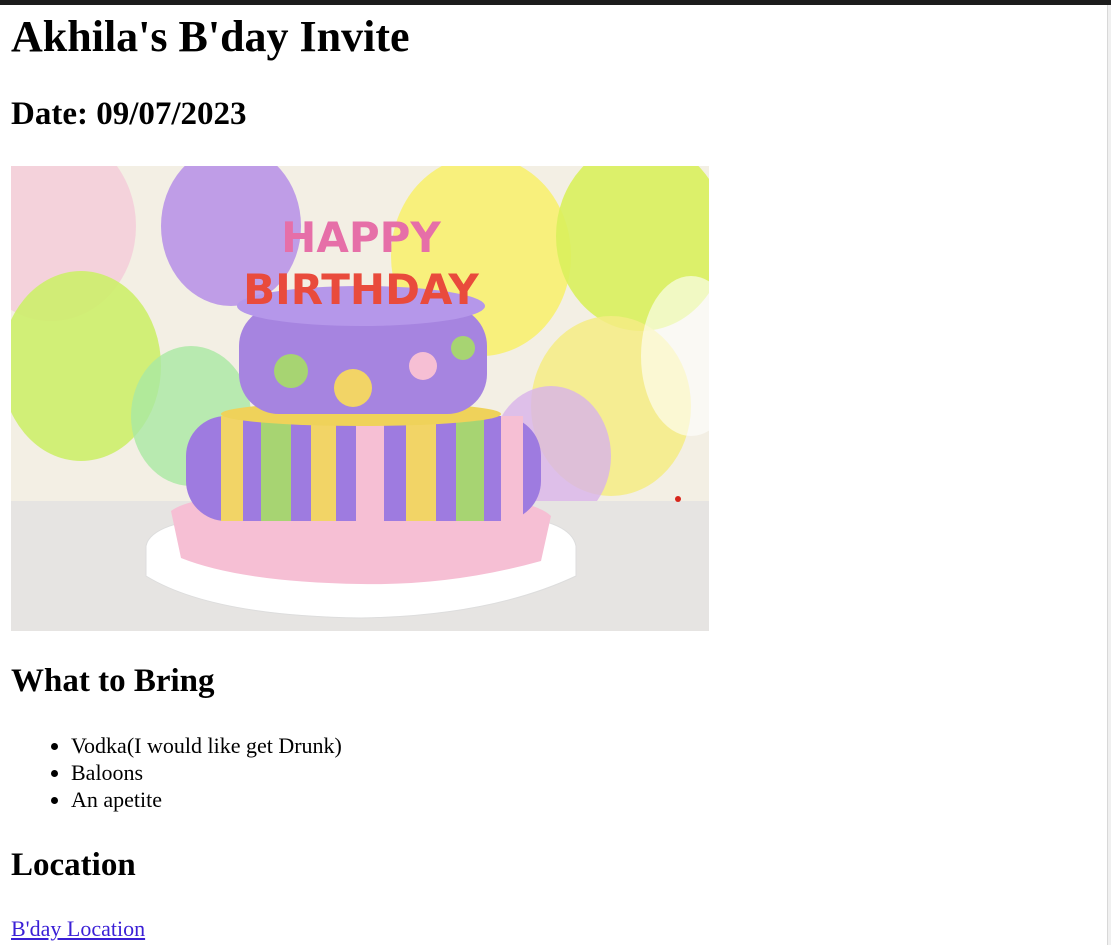  Describe the element at coordinates (78, 928) in the screenshot. I see `bday-location-link: B'day Location` at that location.